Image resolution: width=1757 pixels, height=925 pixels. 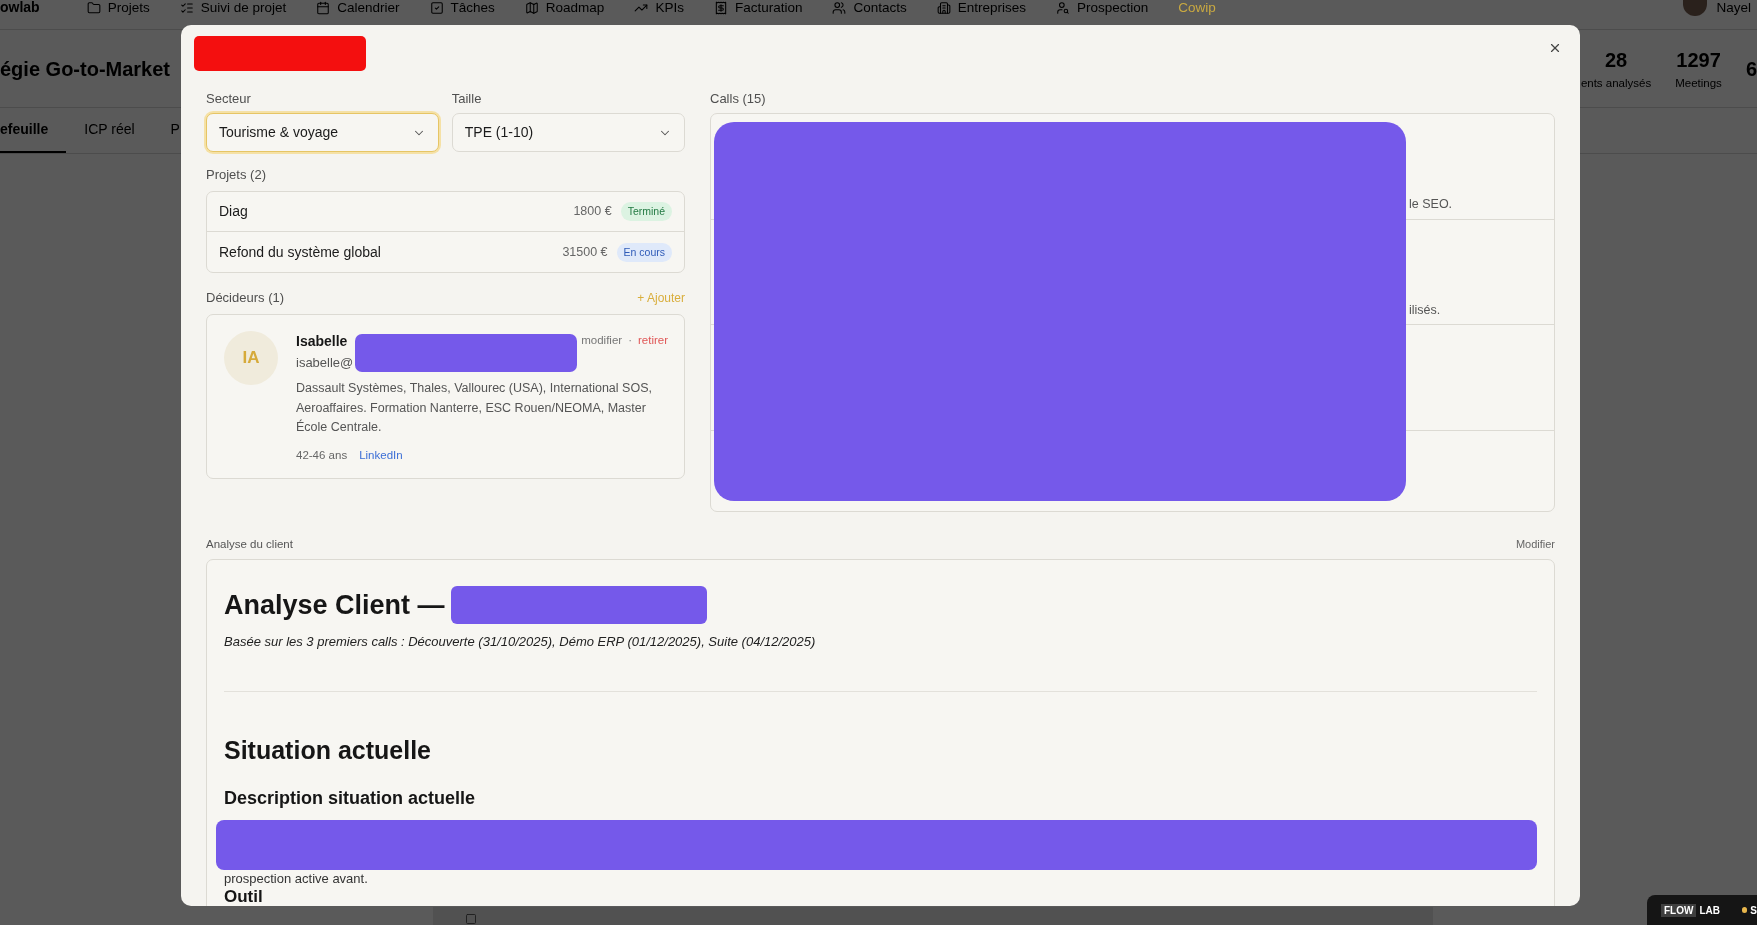 What do you see at coordinates (1535, 544) in the screenshot?
I see `edit-link: Modifier` at bounding box center [1535, 544].